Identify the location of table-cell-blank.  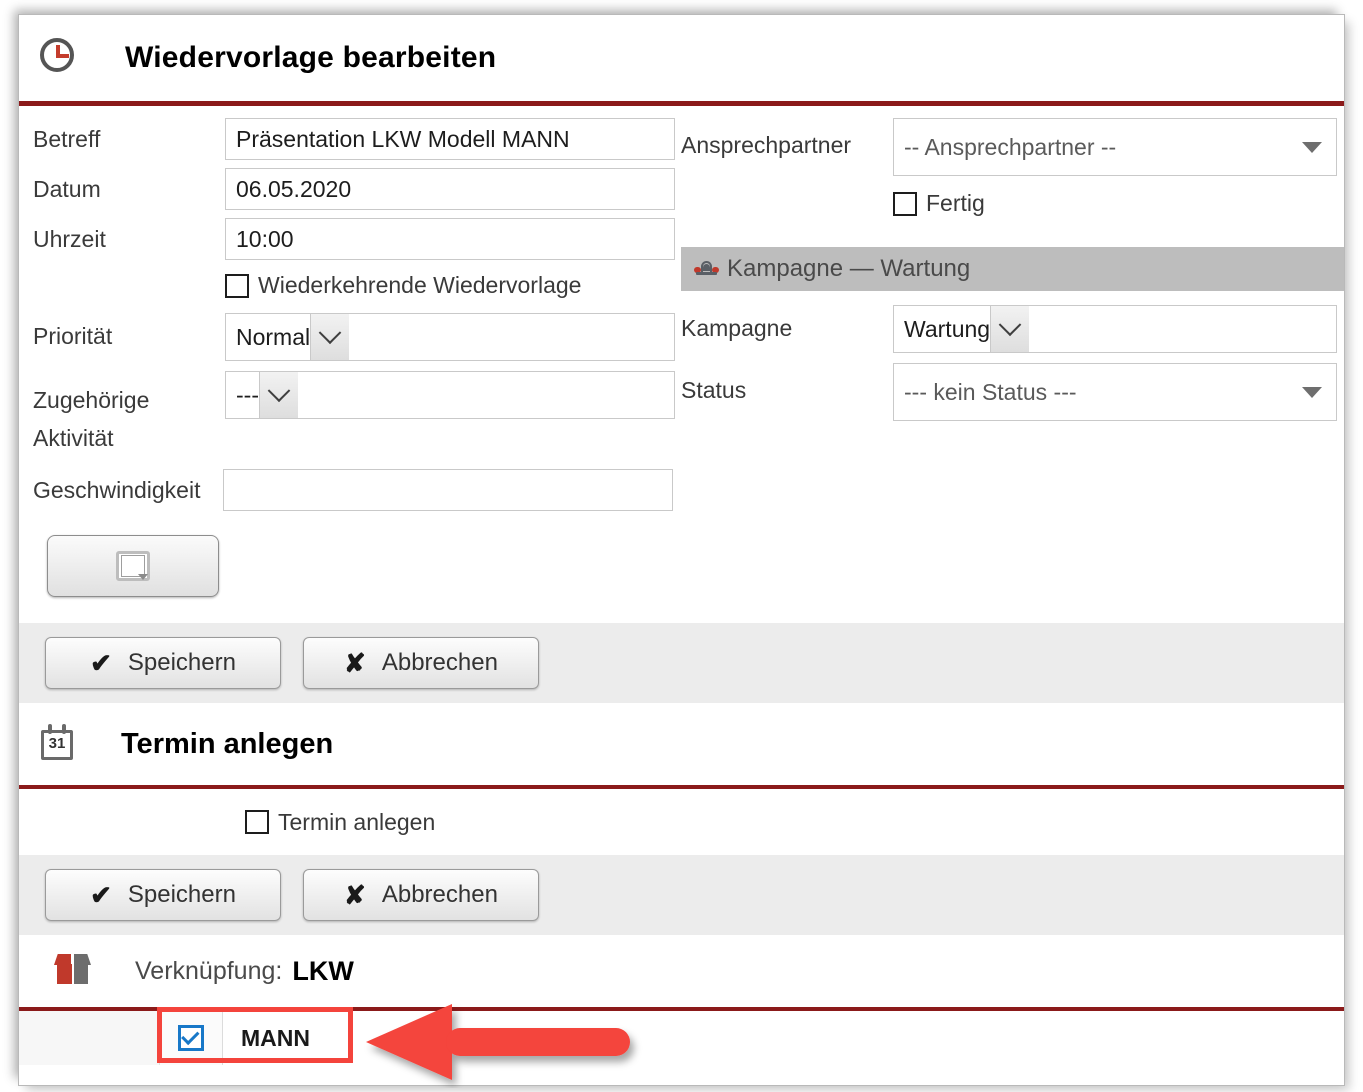
(89, 1038).